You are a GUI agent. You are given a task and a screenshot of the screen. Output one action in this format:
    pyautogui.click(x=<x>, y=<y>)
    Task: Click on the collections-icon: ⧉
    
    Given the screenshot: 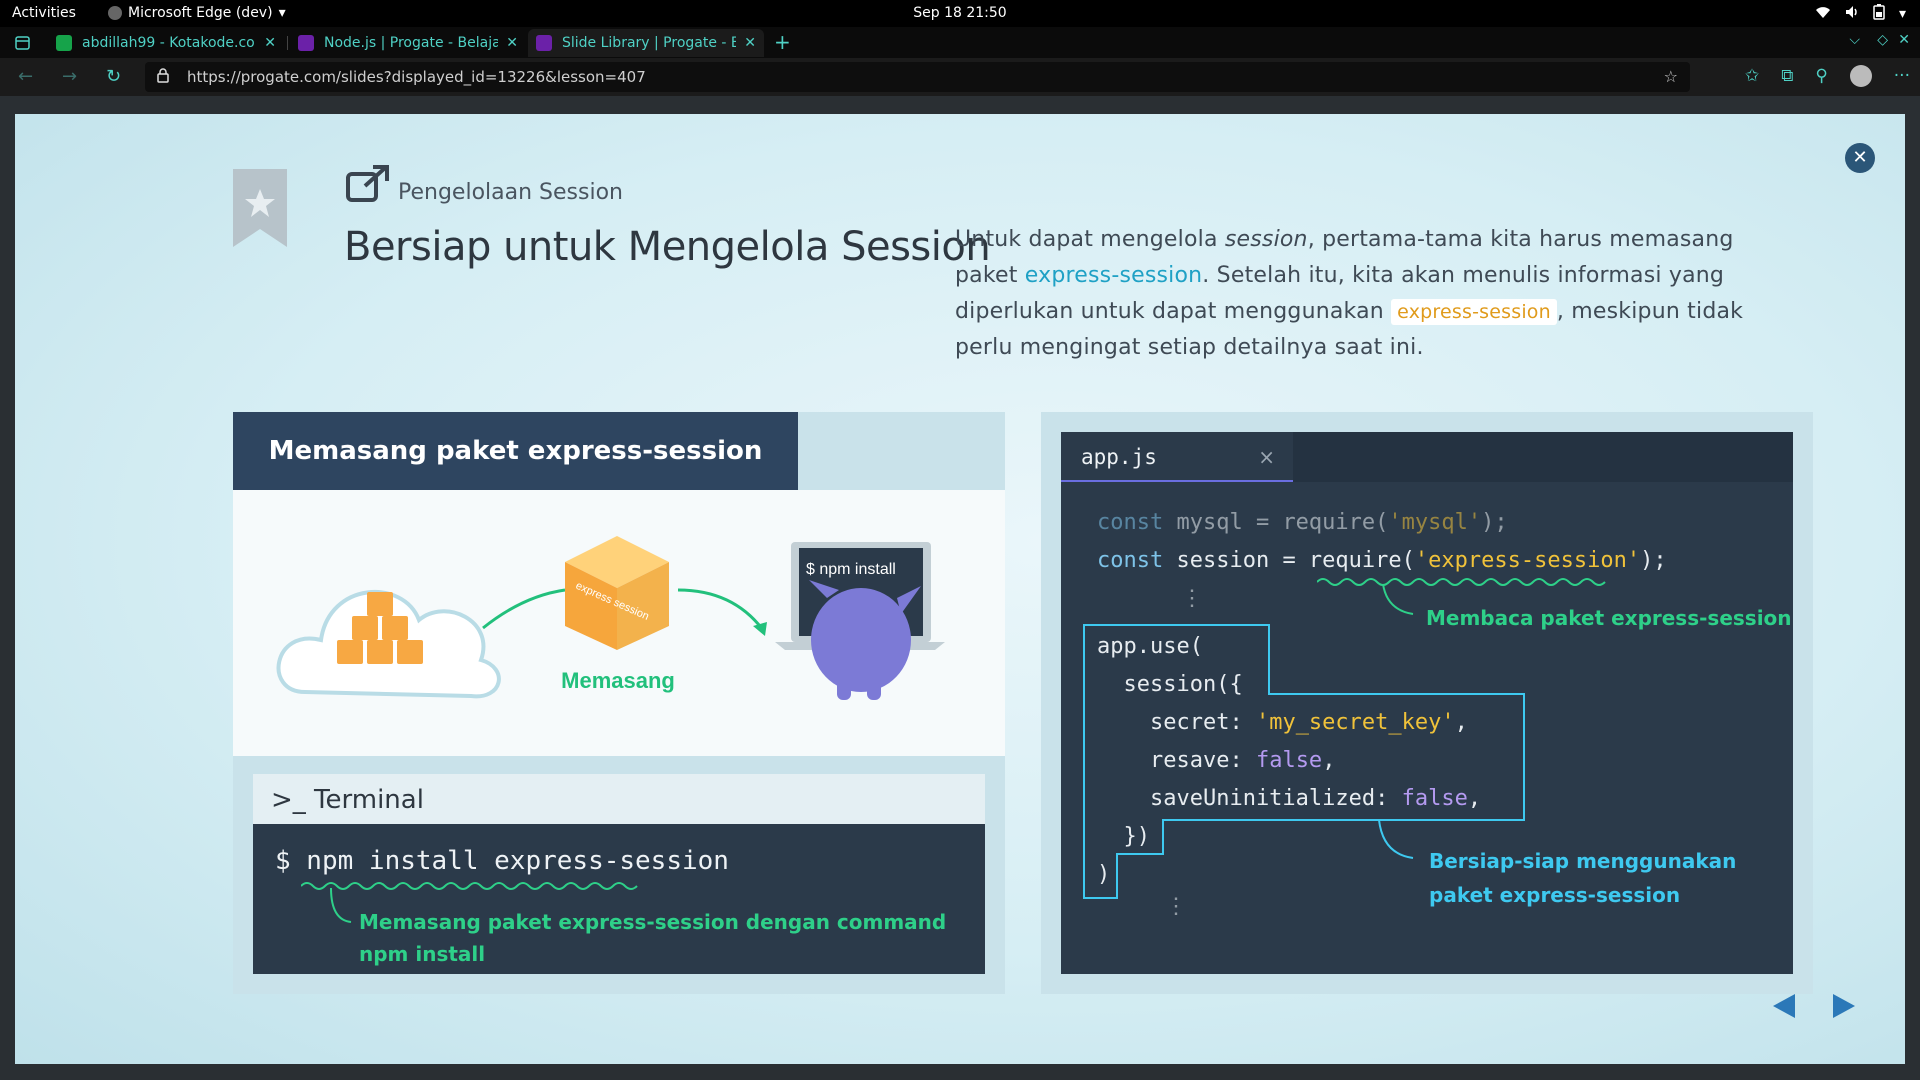 What is the action you would take?
    pyautogui.click(x=1787, y=76)
    